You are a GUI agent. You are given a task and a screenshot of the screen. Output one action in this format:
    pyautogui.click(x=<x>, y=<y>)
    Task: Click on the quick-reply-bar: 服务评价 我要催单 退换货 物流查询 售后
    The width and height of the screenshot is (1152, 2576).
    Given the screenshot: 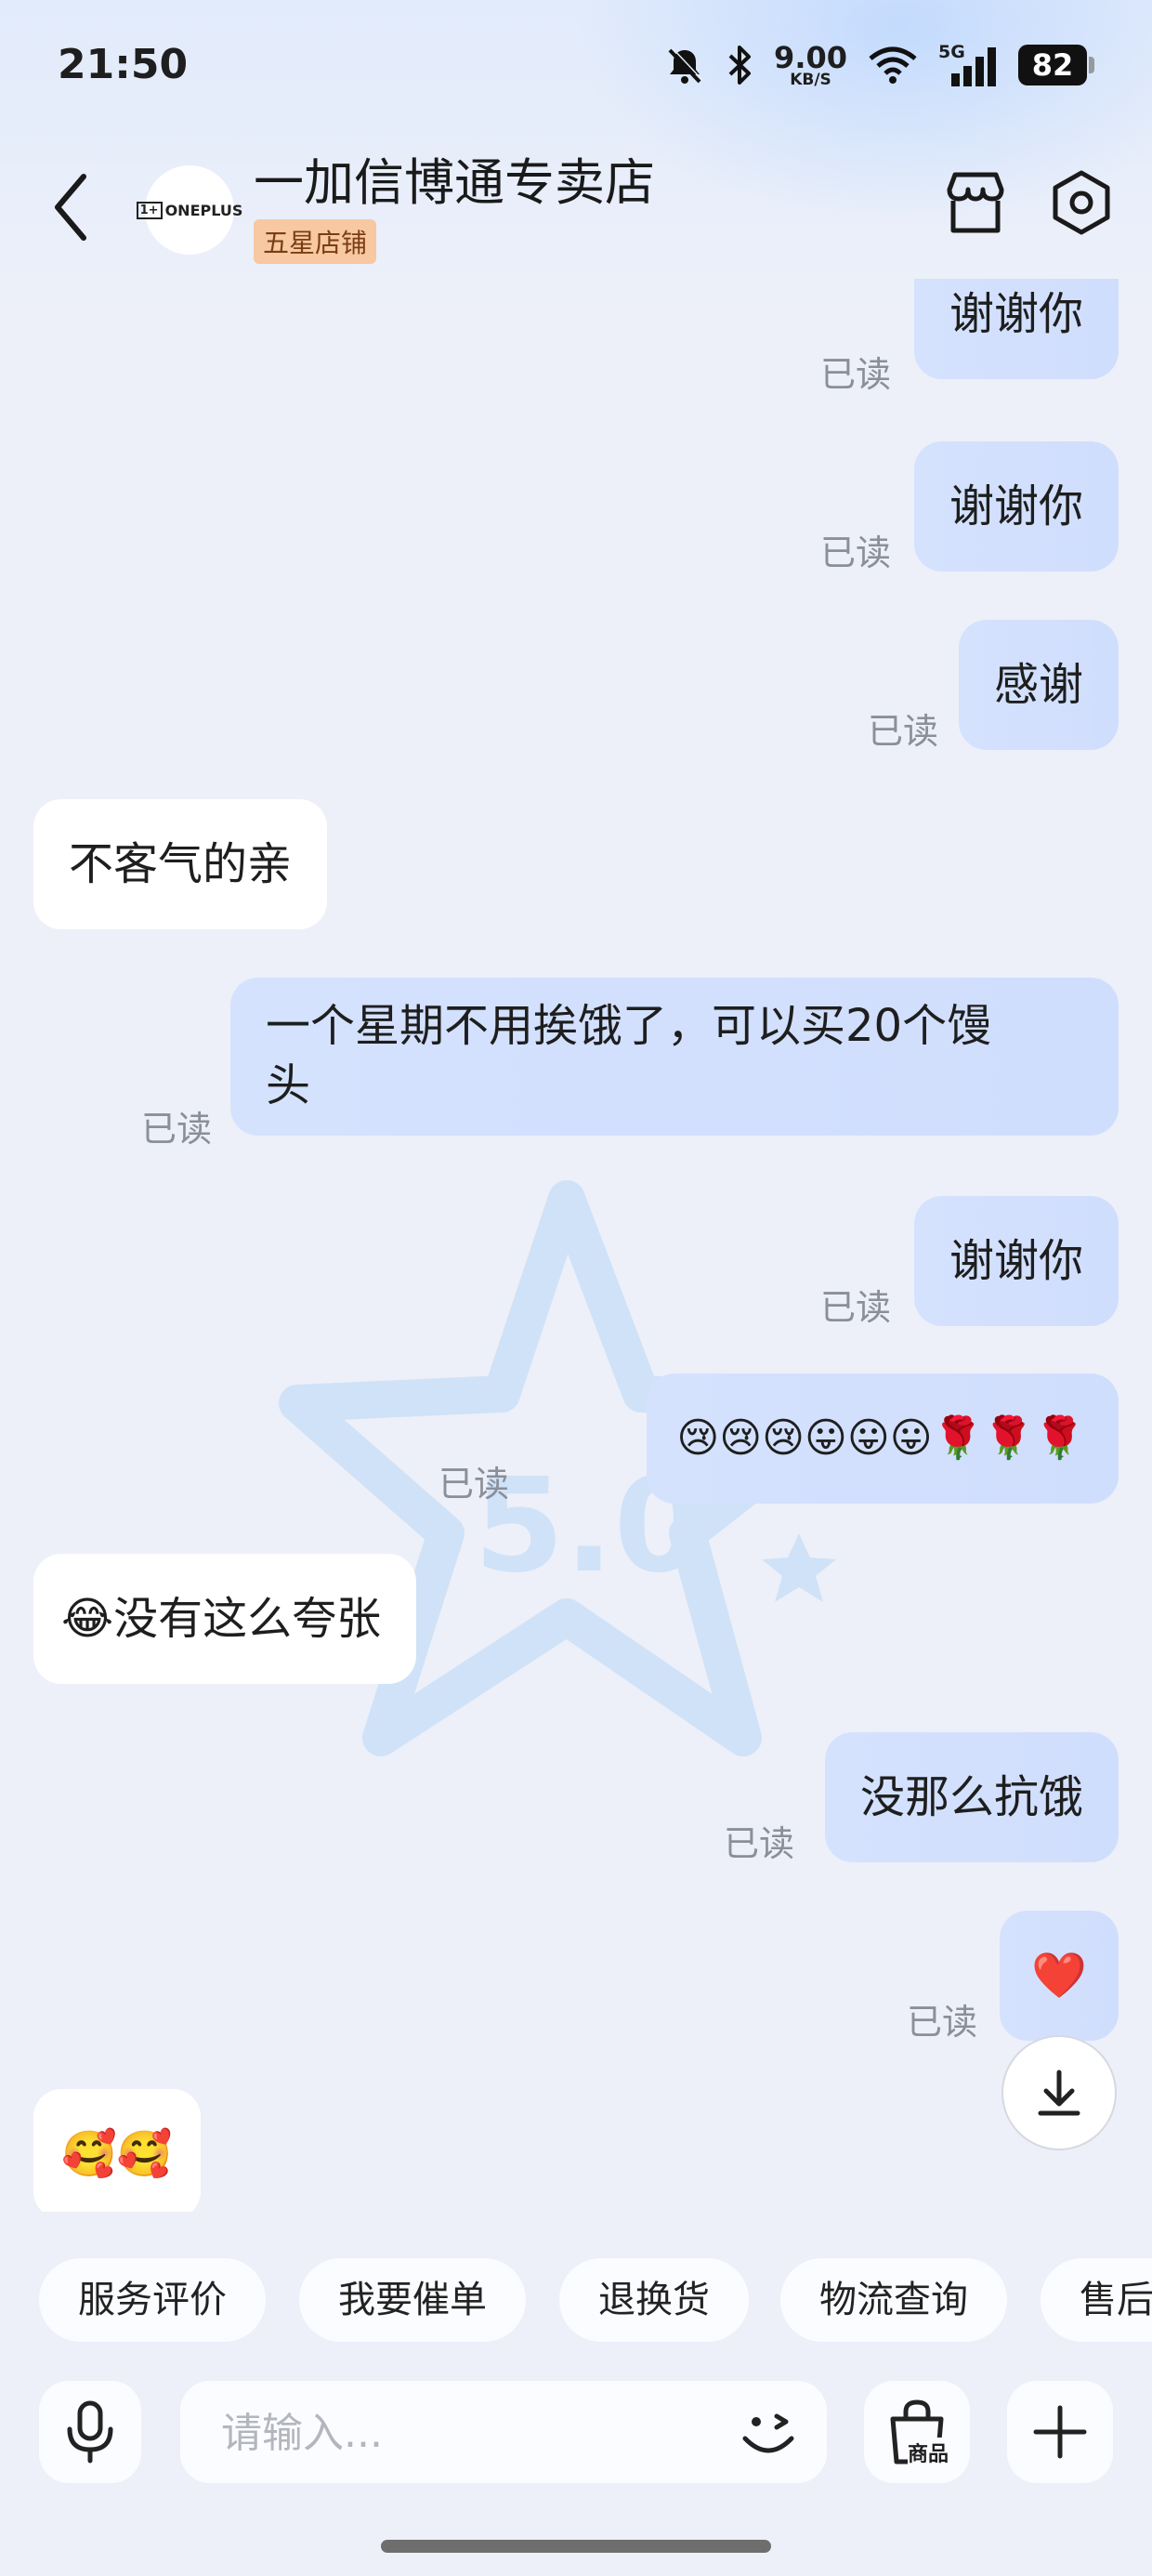 What is the action you would take?
    pyautogui.click(x=576, y=2301)
    